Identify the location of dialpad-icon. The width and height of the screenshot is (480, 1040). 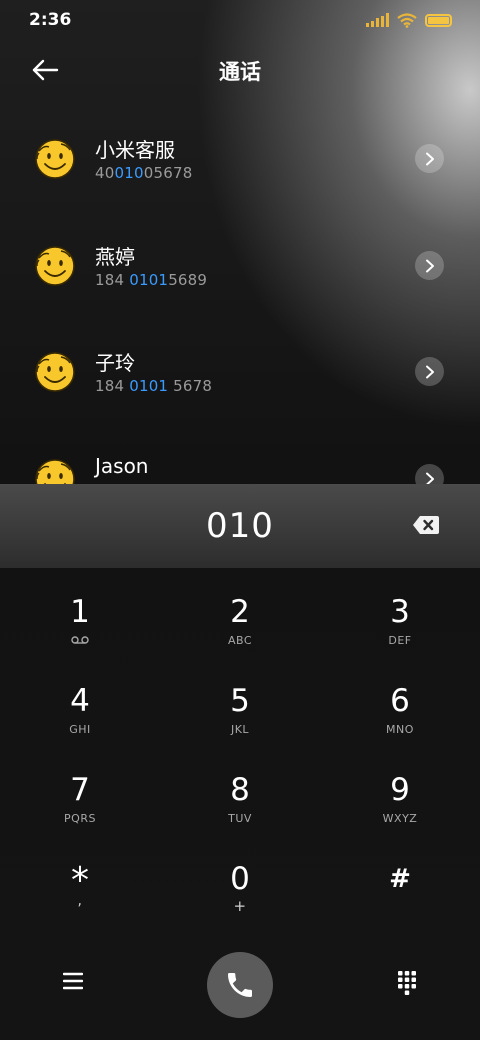
(407, 983).